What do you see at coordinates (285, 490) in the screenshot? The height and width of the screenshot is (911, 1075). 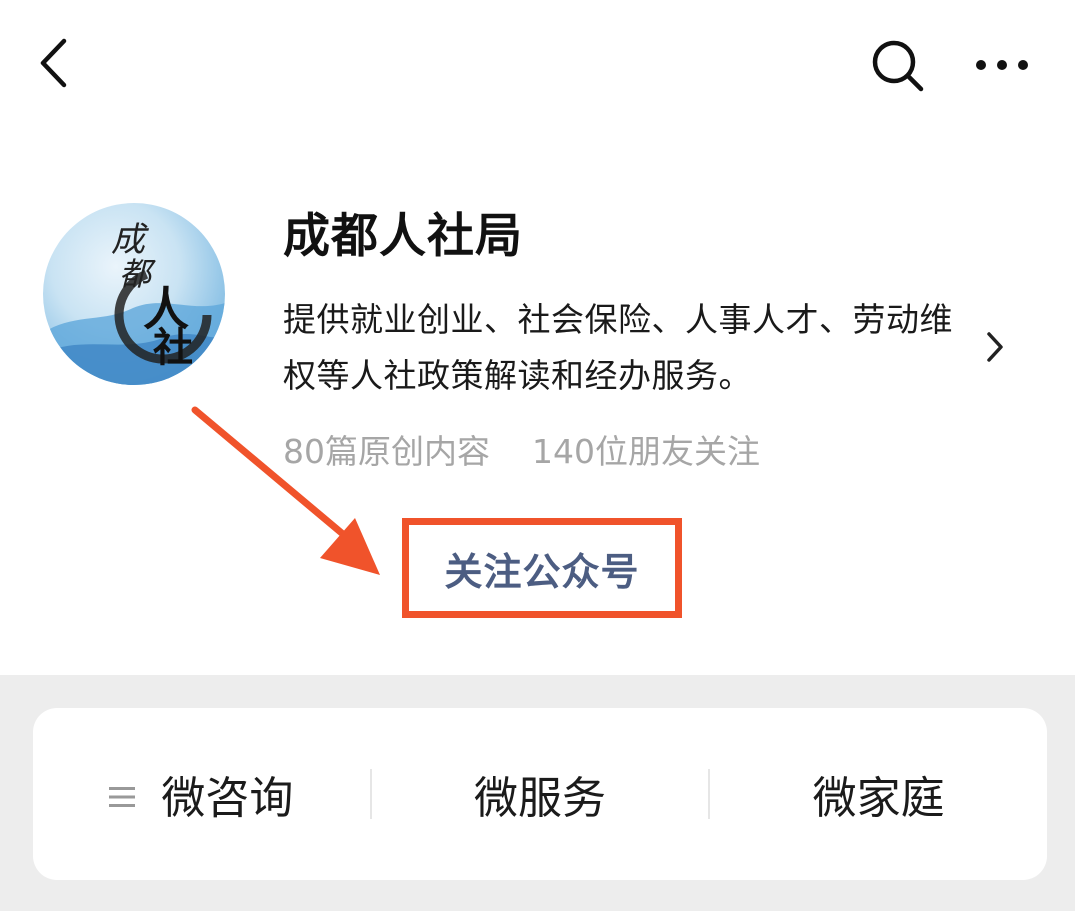 I see `arrow-icon` at bounding box center [285, 490].